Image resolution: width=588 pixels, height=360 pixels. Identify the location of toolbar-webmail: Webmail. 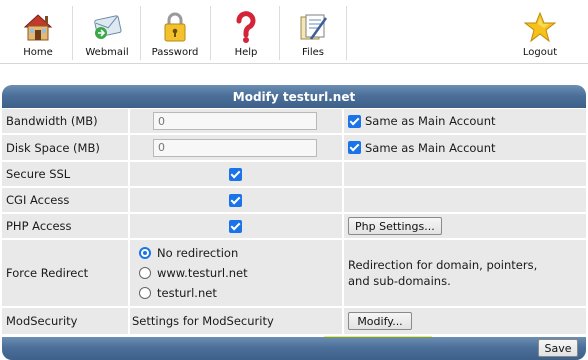
(107, 32).